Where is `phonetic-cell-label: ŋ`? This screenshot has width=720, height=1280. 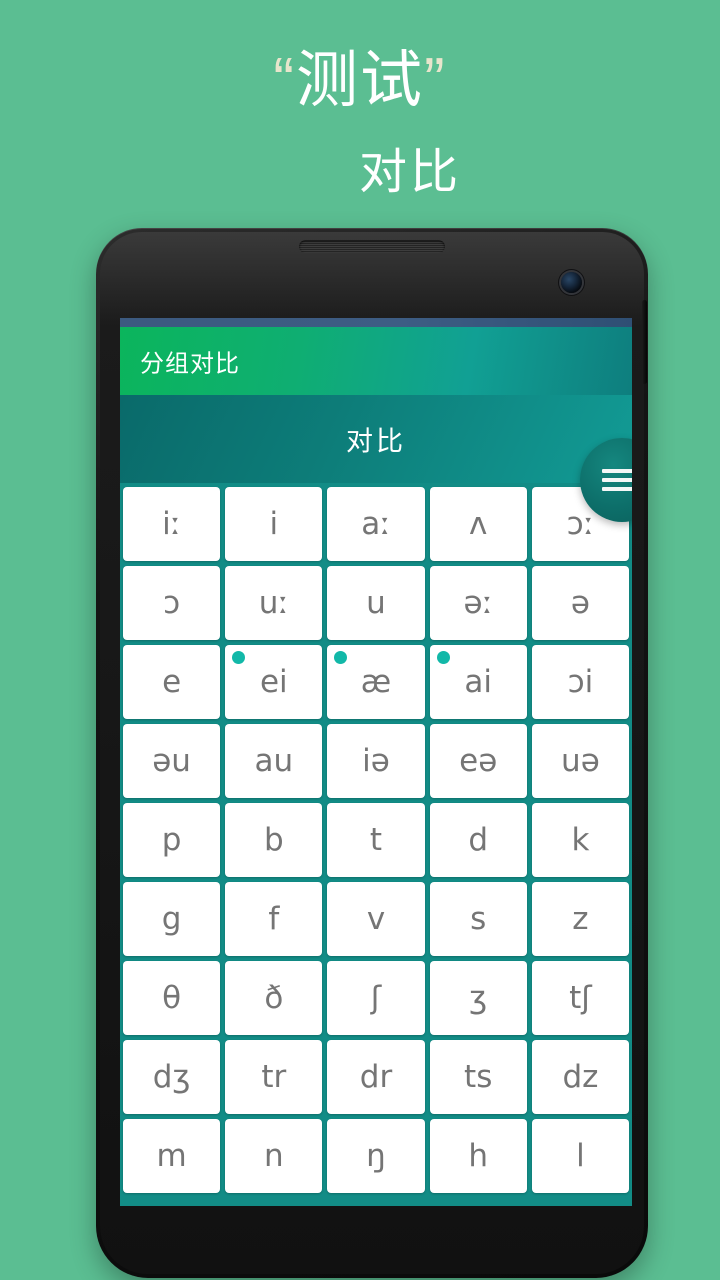
phonetic-cell-label: ŋ is located at coordinates (376, 1155).